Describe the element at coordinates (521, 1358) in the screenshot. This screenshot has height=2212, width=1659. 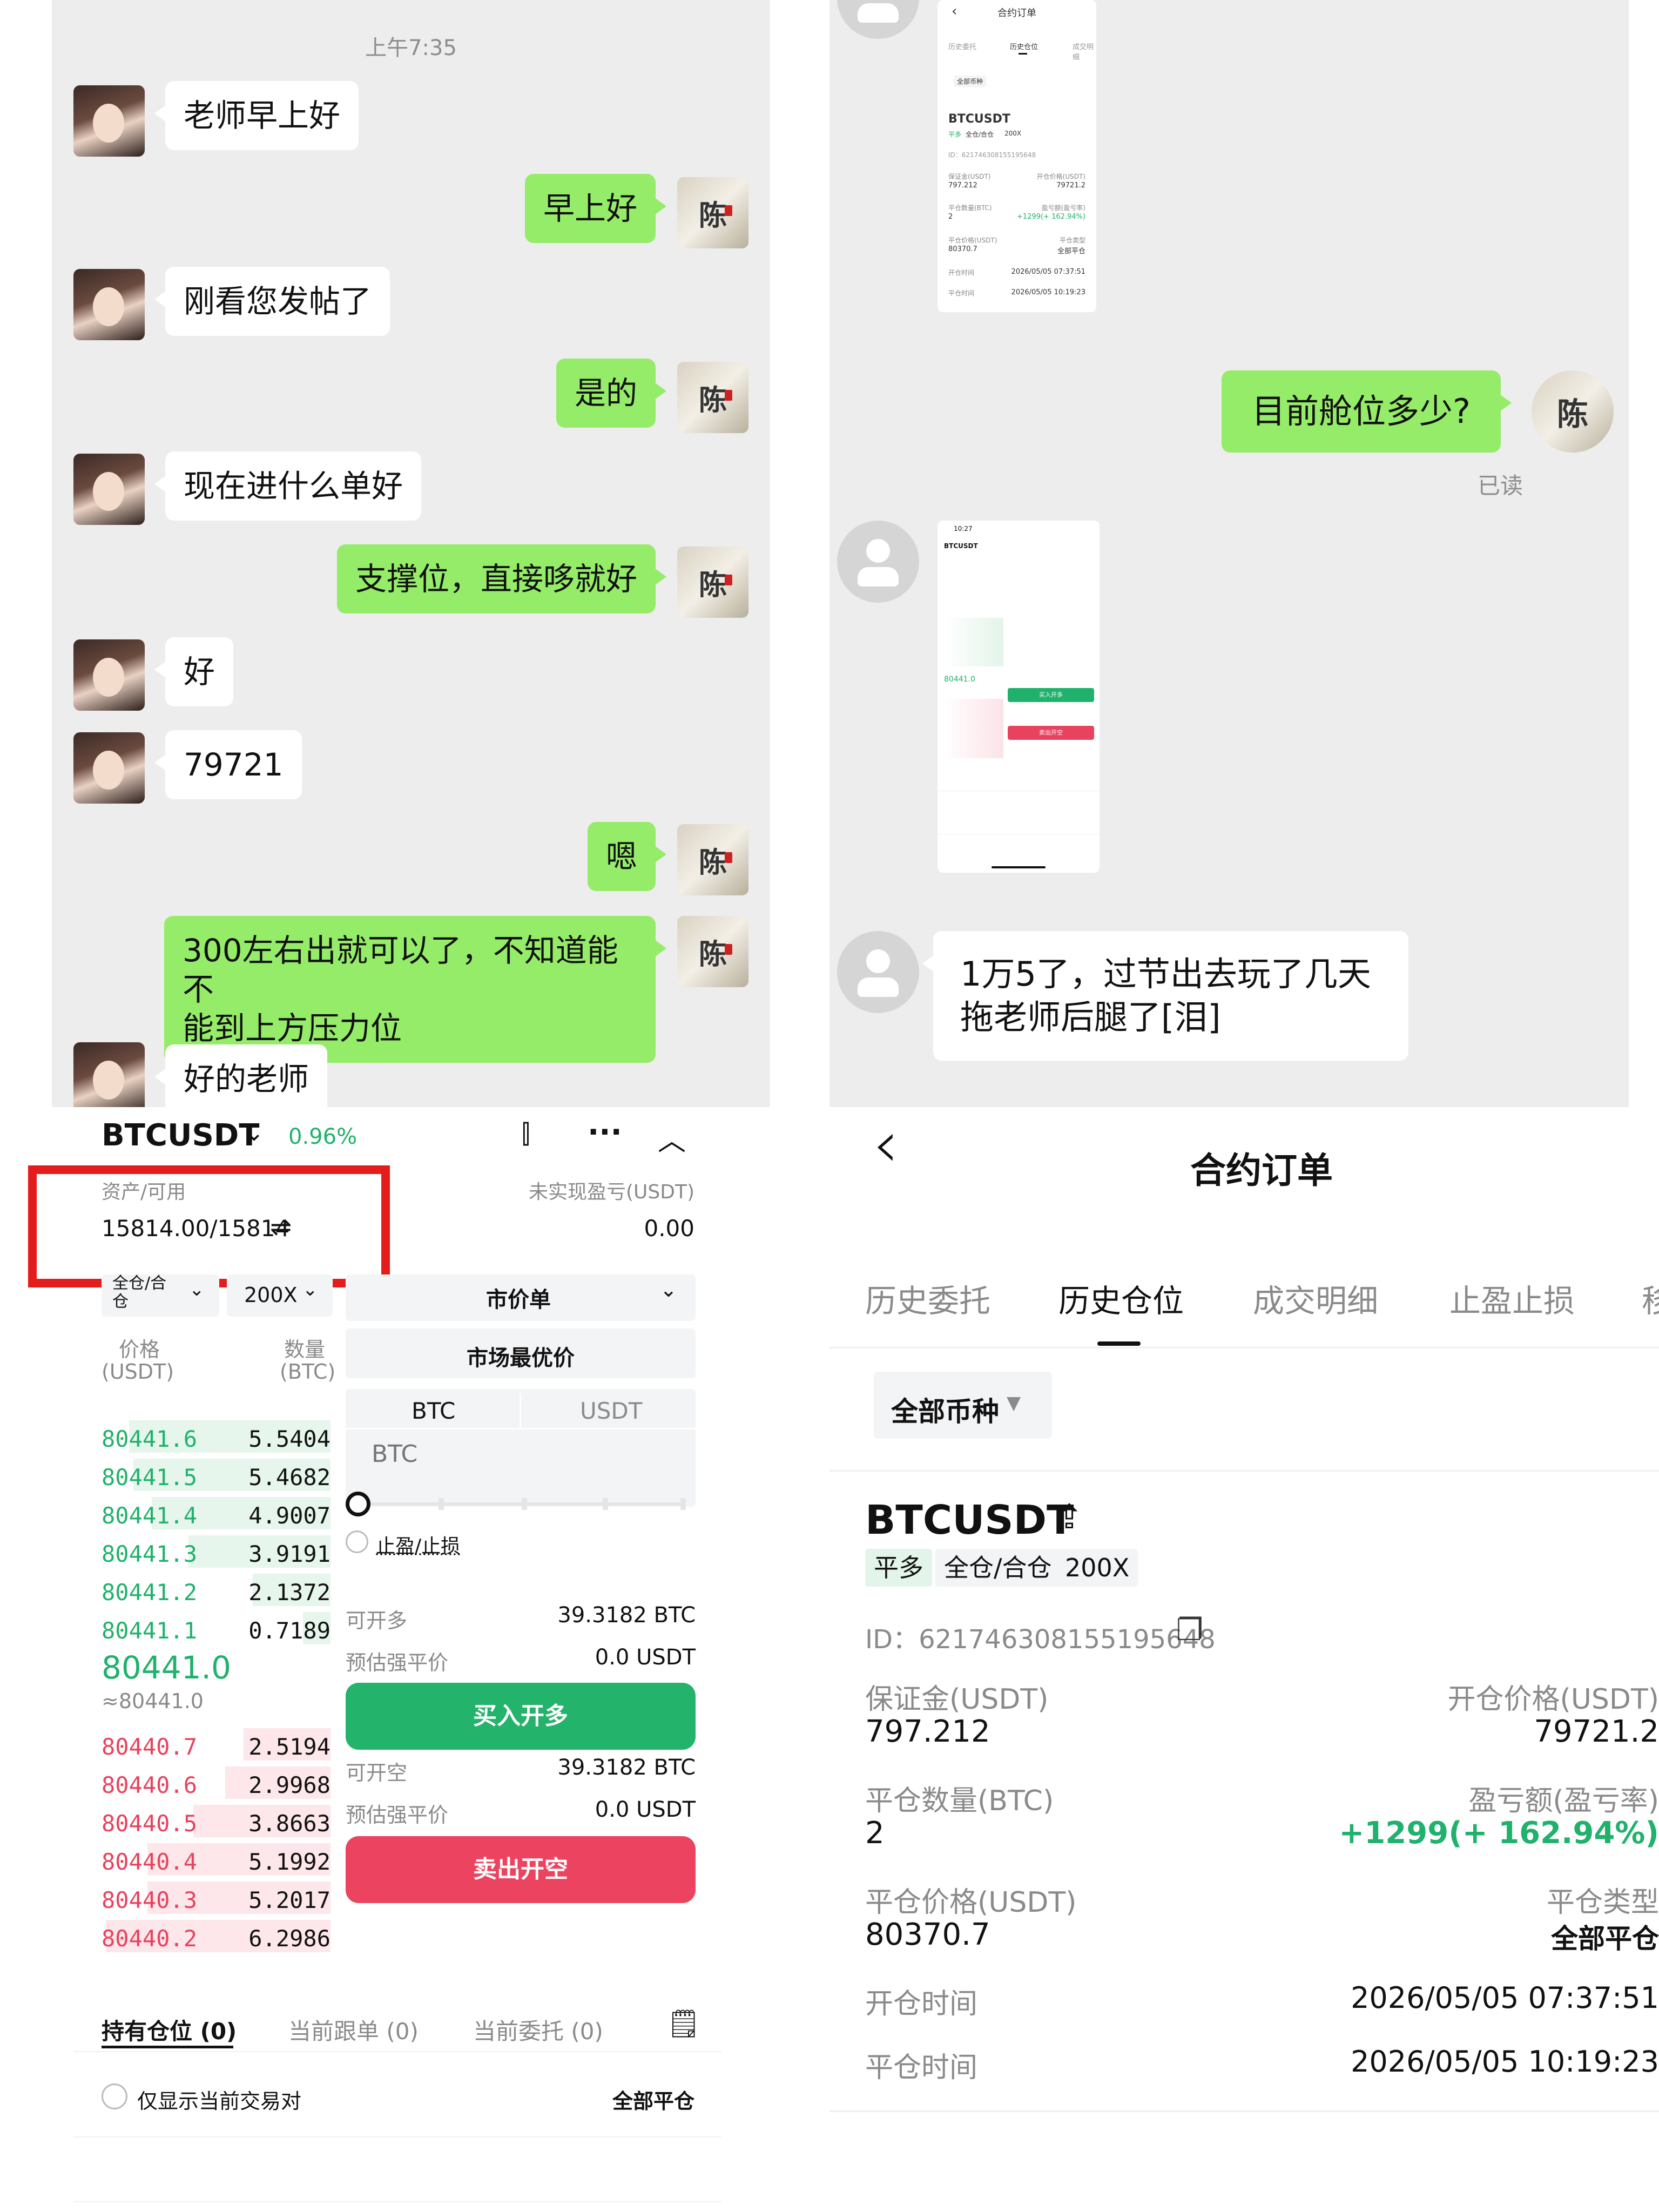
I see `best-price-label: 市场最优价` at that location.